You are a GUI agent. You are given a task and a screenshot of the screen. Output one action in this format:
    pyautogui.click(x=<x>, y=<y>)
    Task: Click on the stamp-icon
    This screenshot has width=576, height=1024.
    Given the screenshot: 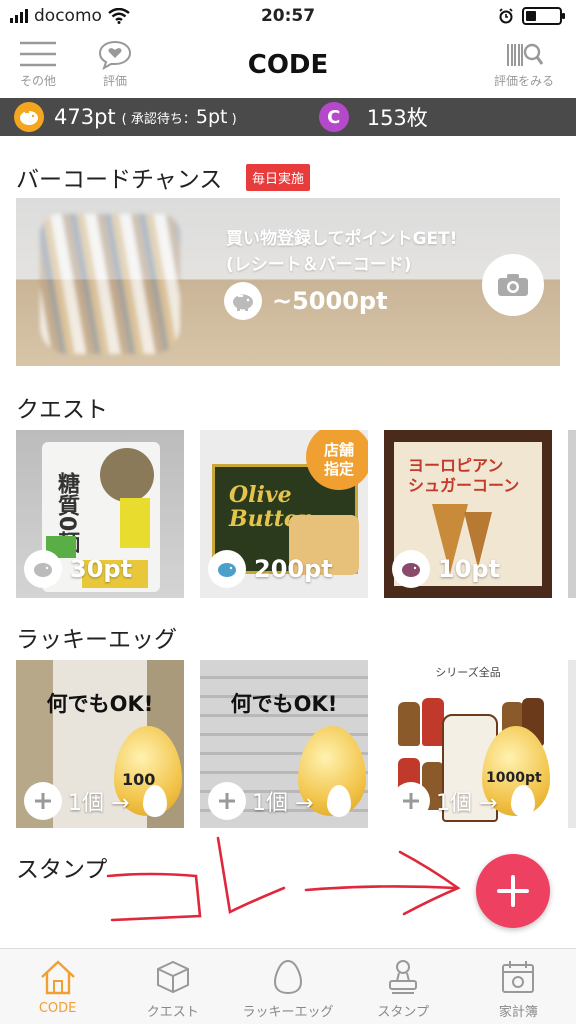 What is the action you would take?
    pyautogui.click(x=403, y=977)
    